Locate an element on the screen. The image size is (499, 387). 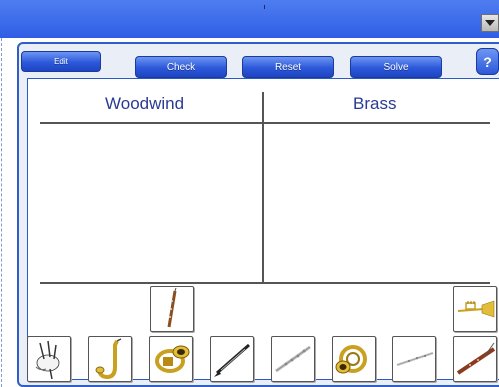
bagpipe-icon is located at coordinates (47, 360).